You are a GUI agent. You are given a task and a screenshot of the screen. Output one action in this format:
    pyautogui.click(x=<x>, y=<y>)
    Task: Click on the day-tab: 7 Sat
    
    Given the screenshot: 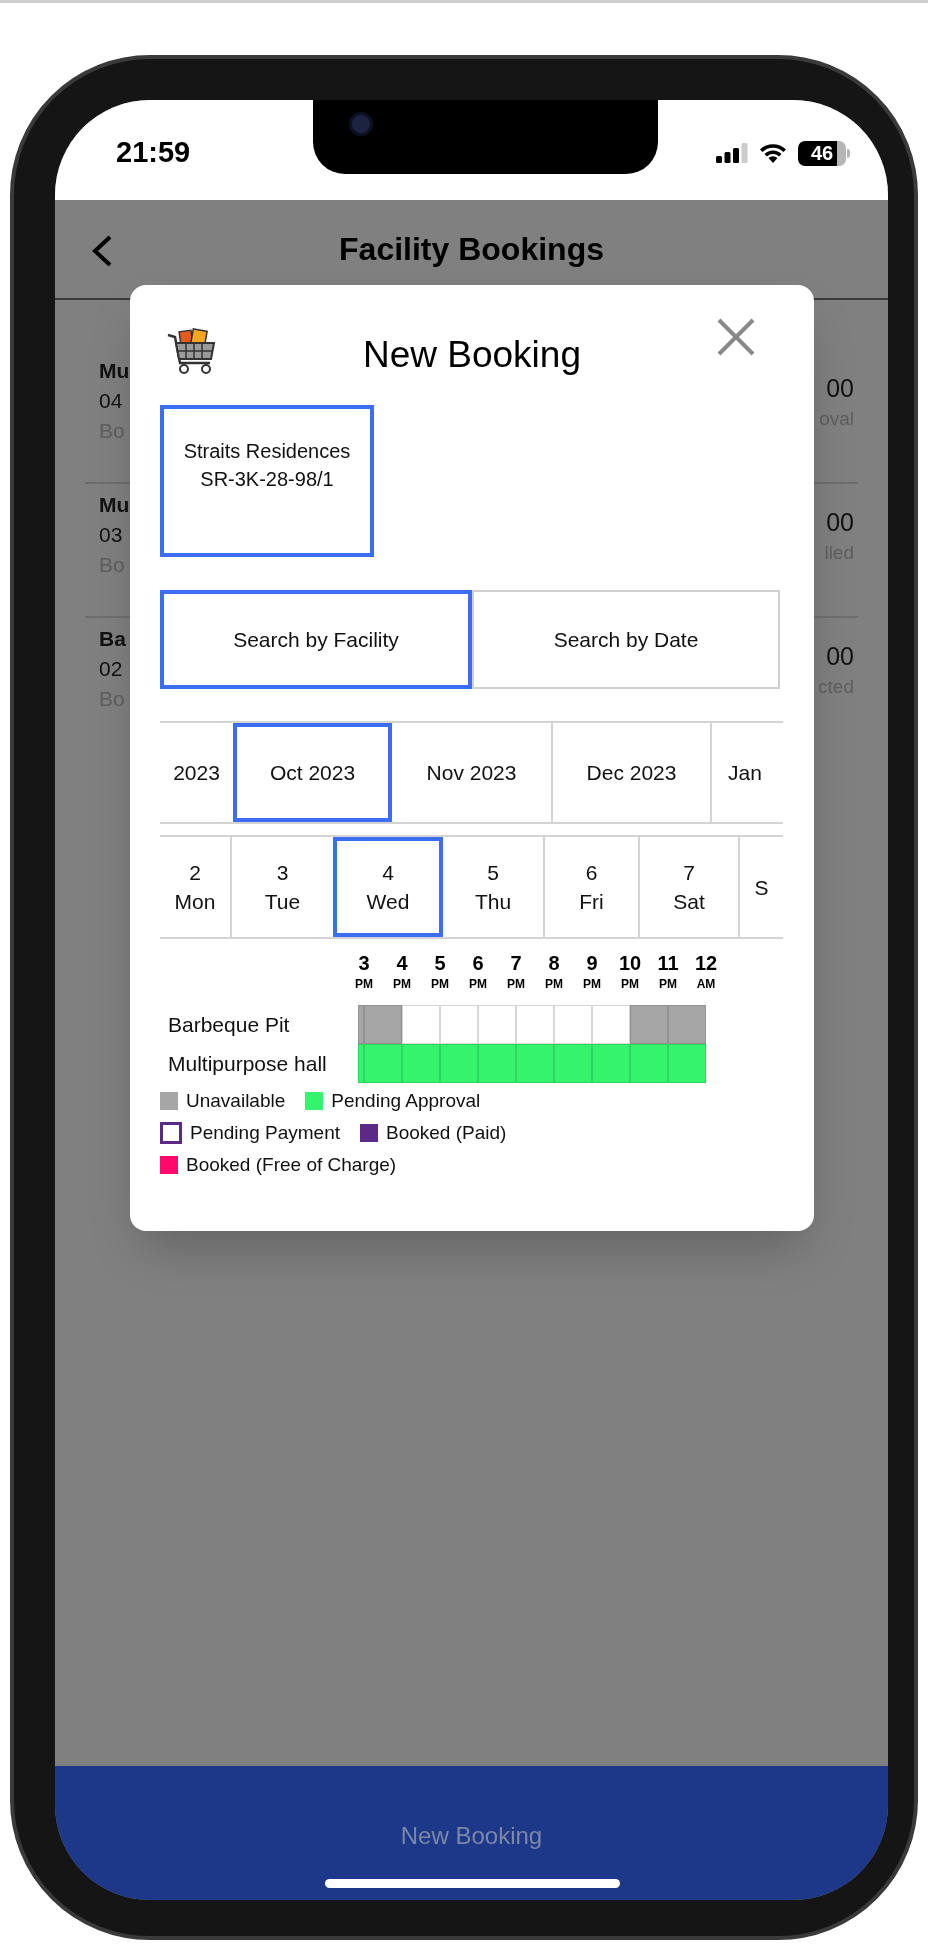 What is the action you would take?
    pyautogui.click(x=688, y=887)
    